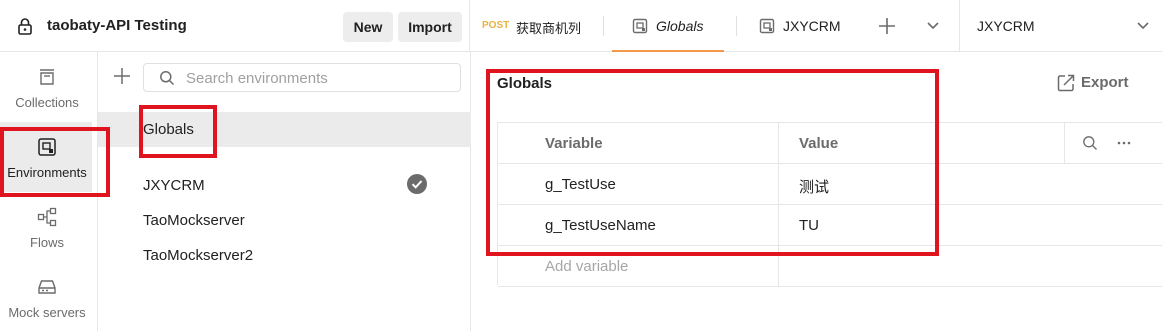  Describe the element at coordinates (887, 26) in the screenshot. I see `new-tab-plus-icon` at that location.